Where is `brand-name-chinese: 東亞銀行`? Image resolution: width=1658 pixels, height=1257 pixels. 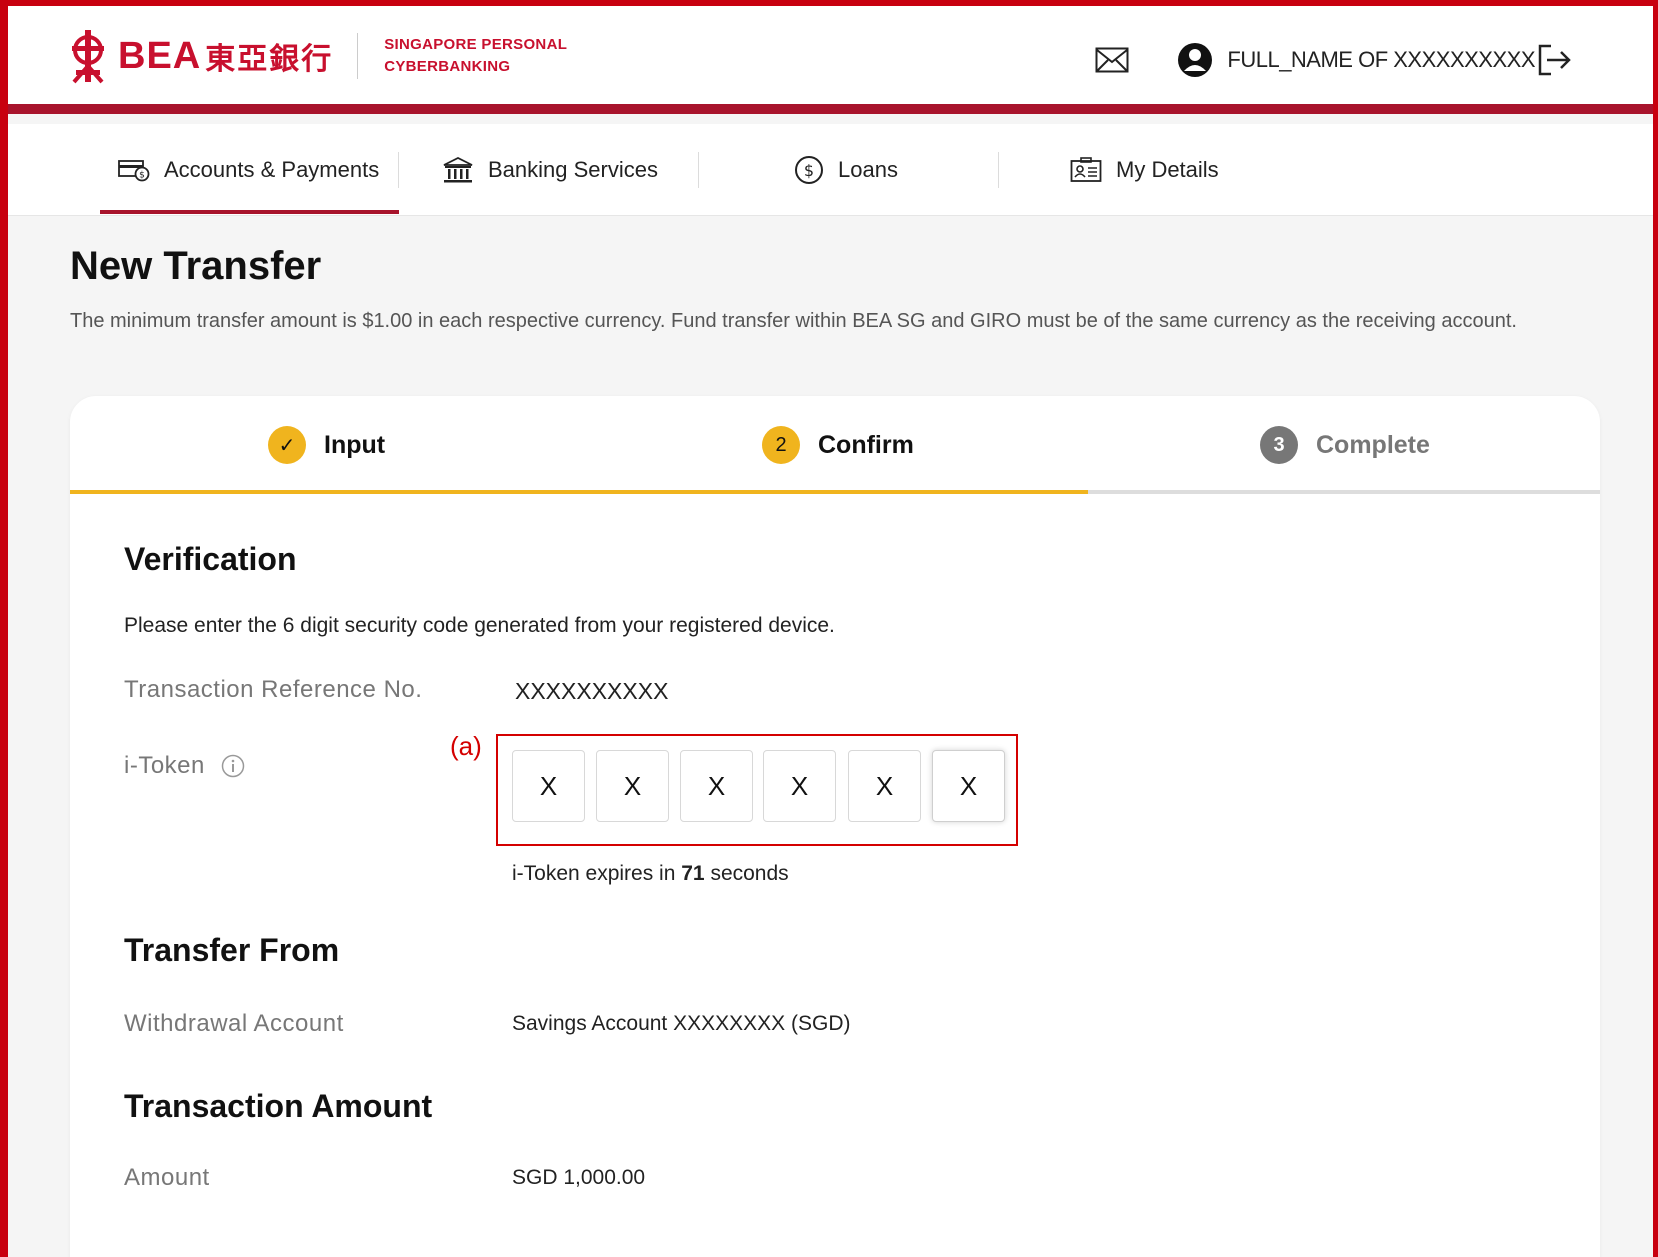
brand-name-chinese: 東亞銀行 is located at coordinates (269, 59).